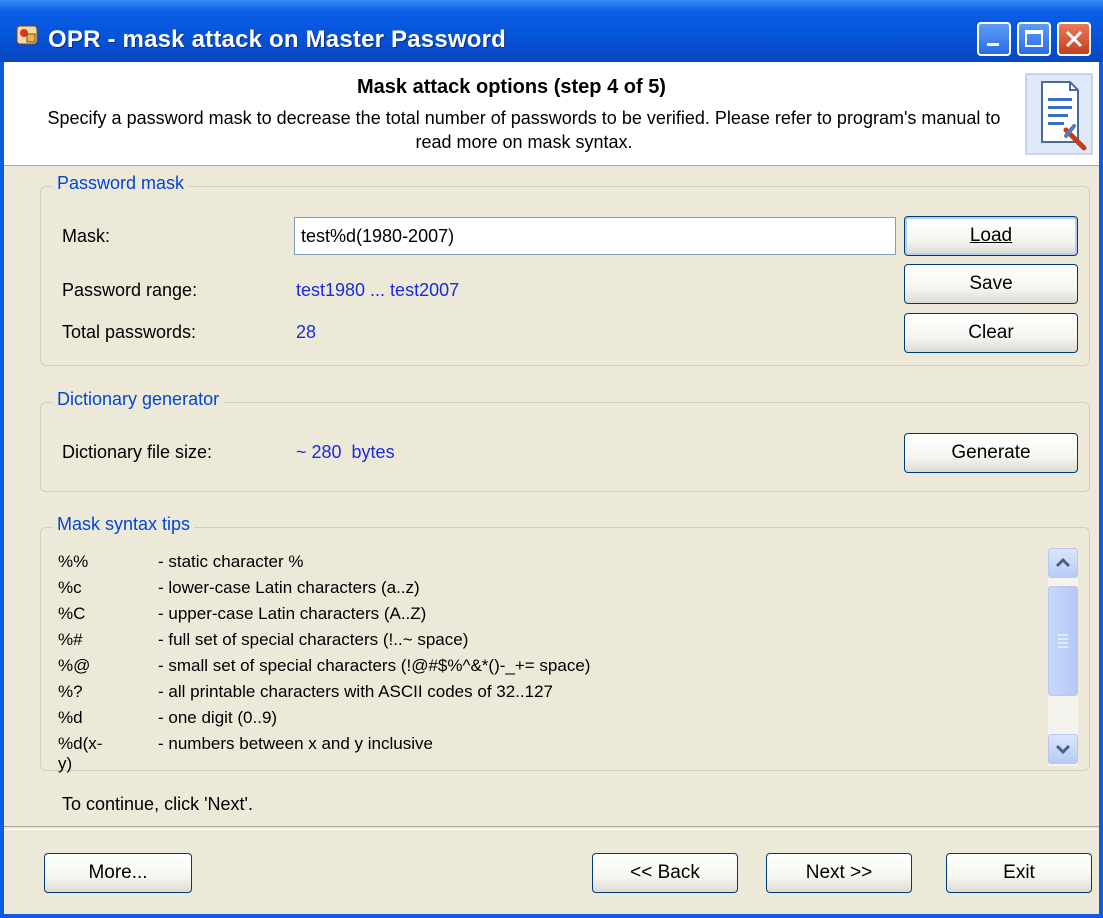 The height and width of the screenshot is (918, 1103). I want to click on step-title: Mask attack options (step 4 of 5), so click(511, 87).